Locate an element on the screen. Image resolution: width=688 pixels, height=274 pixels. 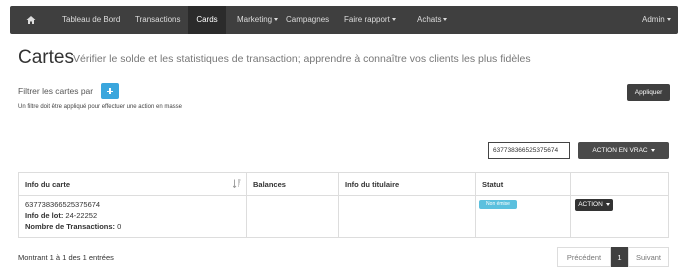
previous-page-button: Précédent is located at coordinates (584, 257).